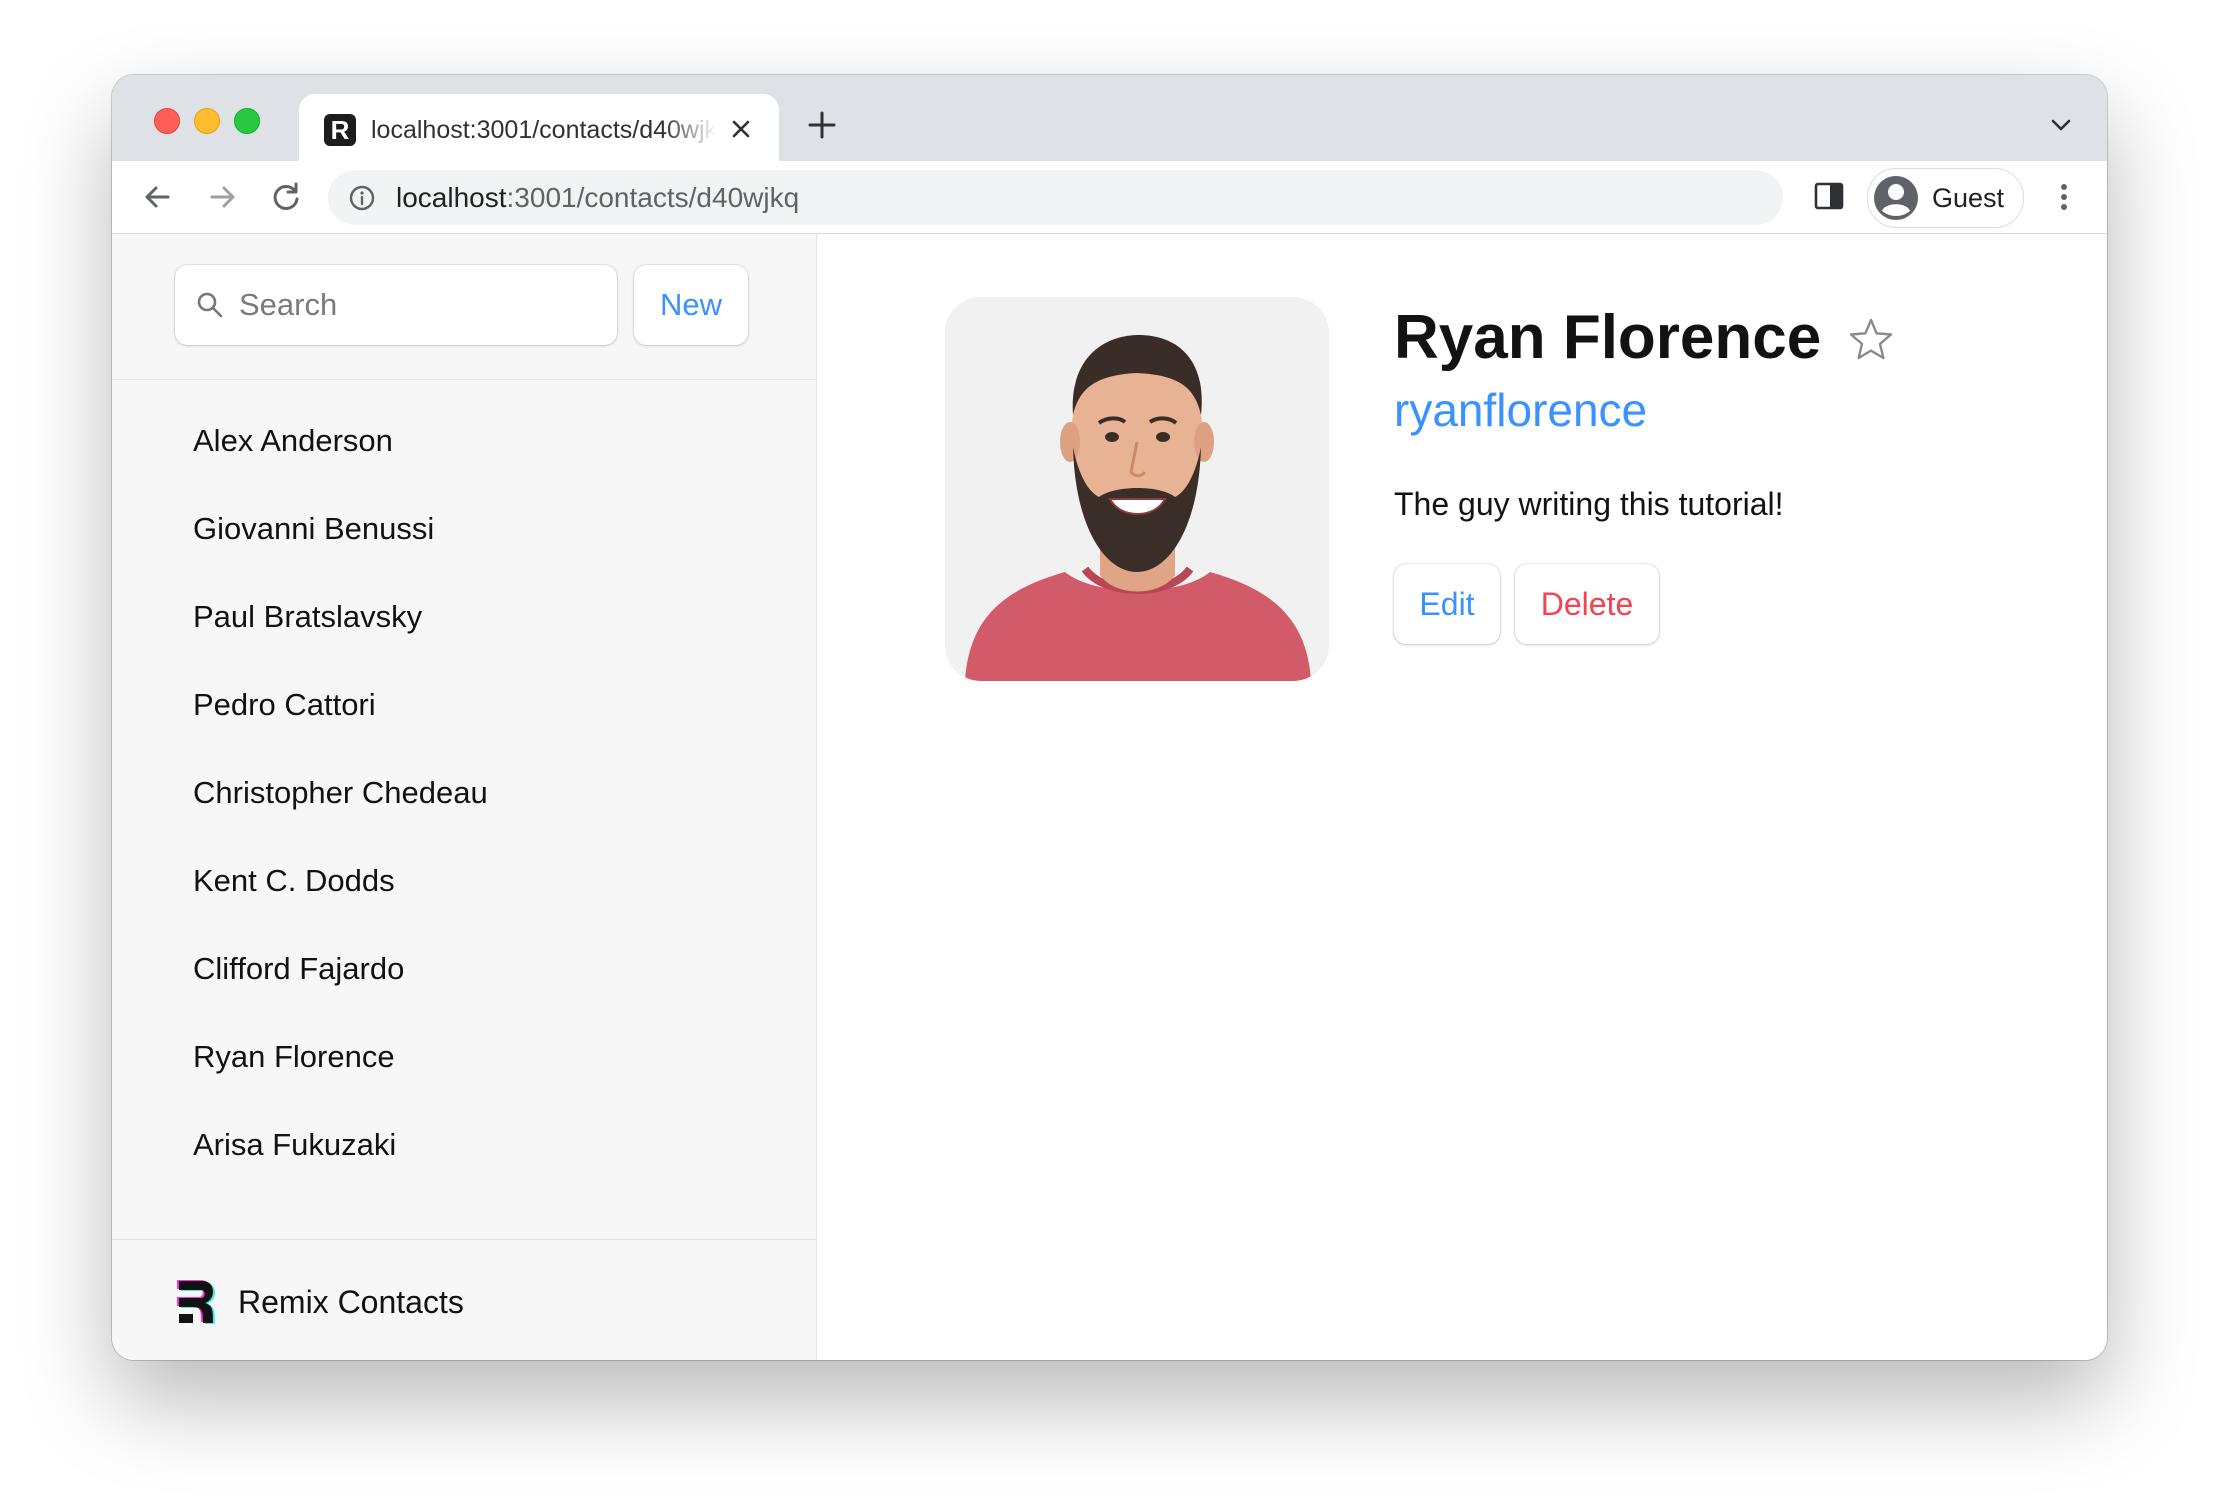 This screenshot has height=1508, width=2218. I want to click on close-icon, so click(741, 129).